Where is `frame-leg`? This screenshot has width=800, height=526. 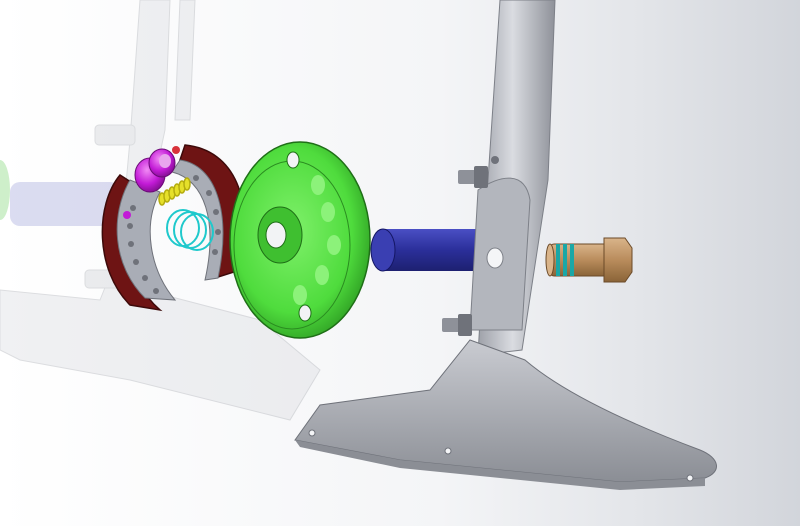
frame-leg is located at coordinates (499, 178).